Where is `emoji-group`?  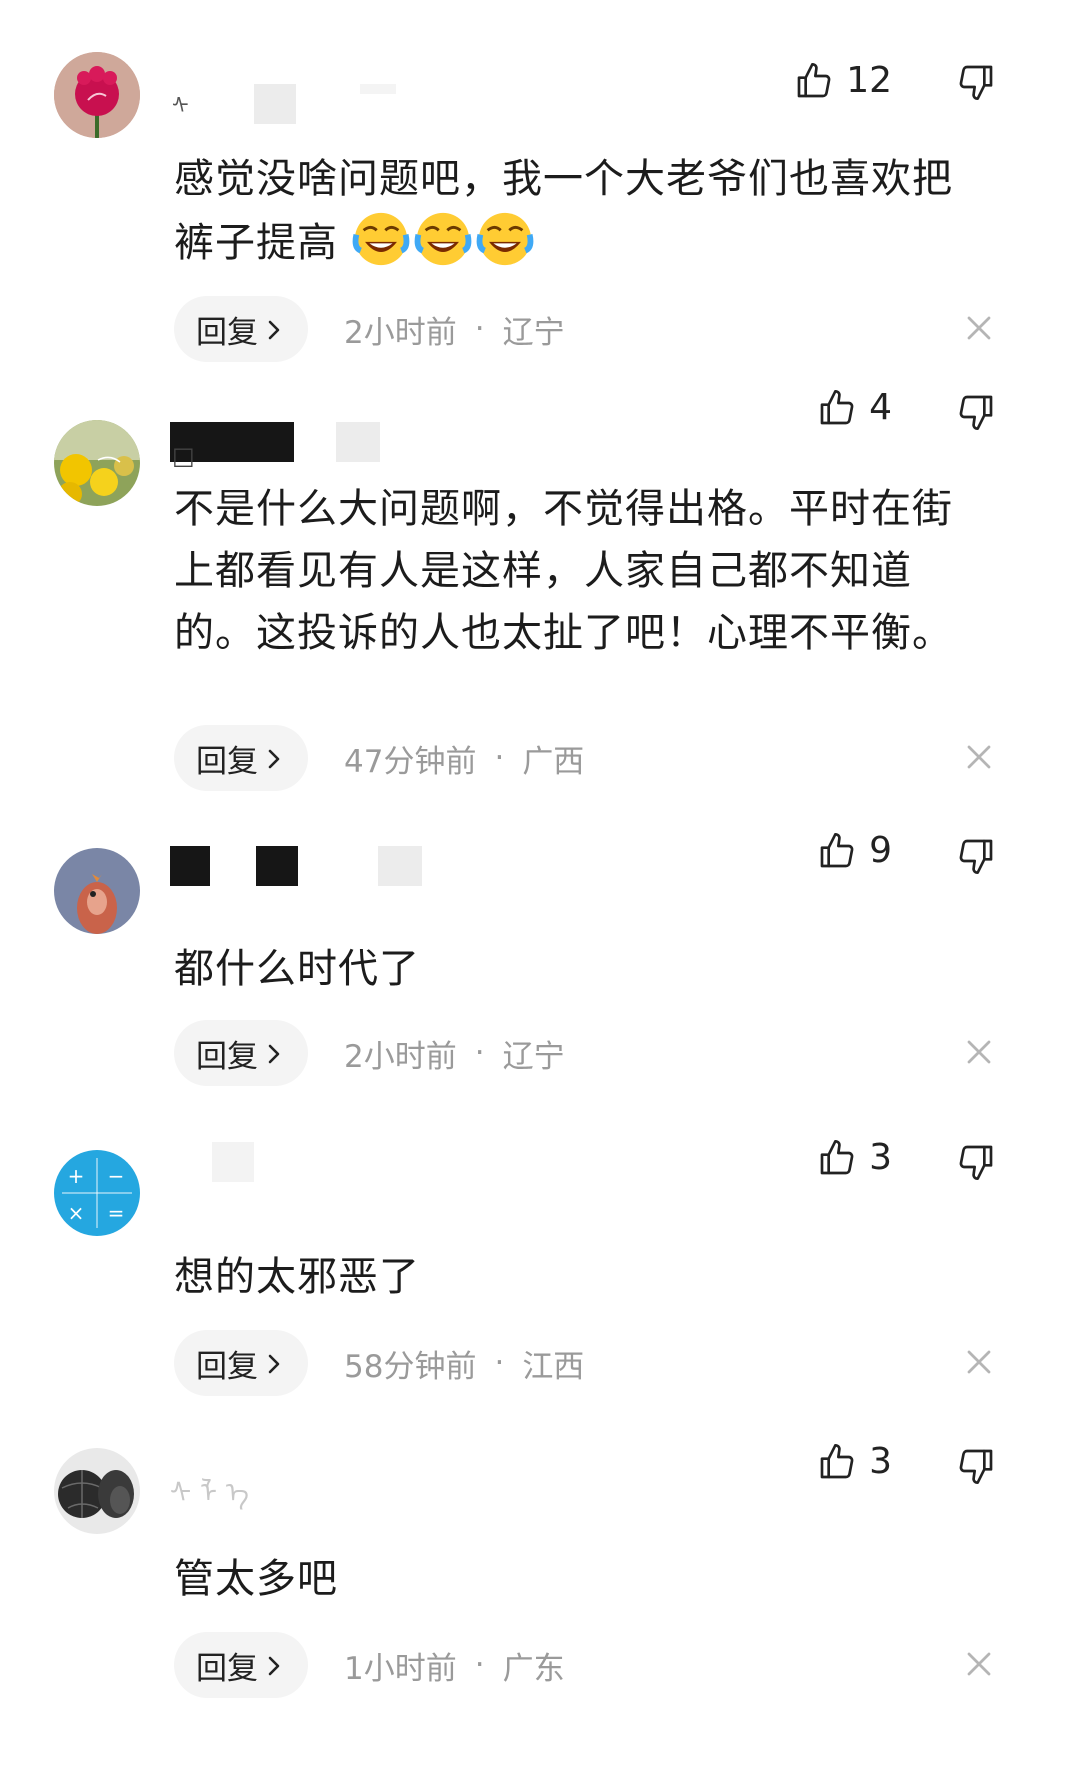 emoji-group is located at coordinates (438, 239).